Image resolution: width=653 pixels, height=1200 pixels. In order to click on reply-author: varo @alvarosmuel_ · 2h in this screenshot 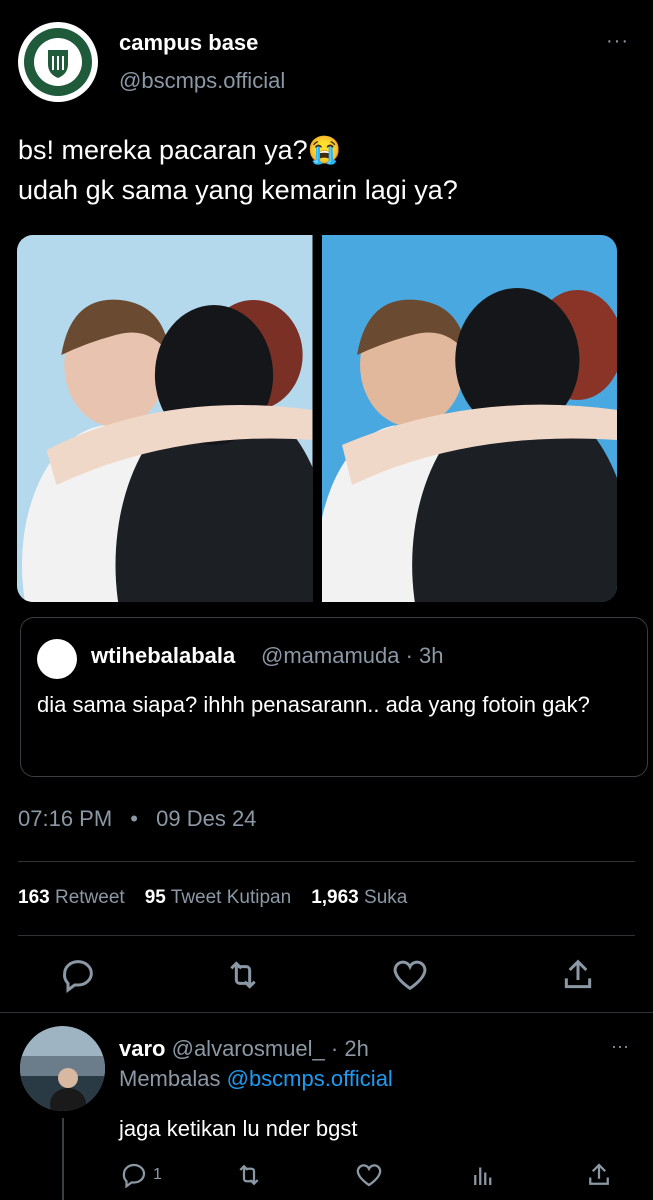, I will do `click(244, 1049)`.